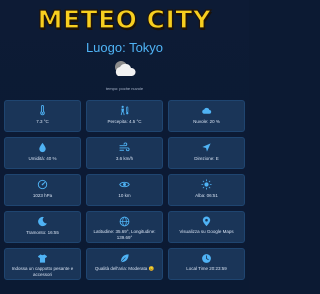 Image resolution: width=320 pixels, height=294 pixels. What do you see at coordinates (124, 88) in the screenshot?
I see `weather-description: tempo: poche nuvole` at bounding box center [124, 88].